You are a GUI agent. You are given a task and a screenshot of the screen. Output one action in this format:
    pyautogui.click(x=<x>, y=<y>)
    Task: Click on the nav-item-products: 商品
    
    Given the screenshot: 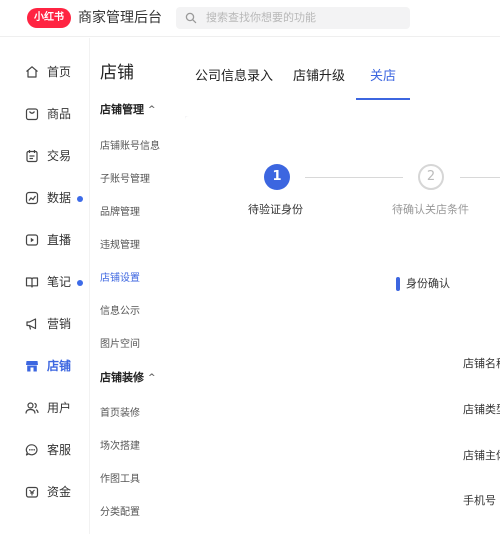 What is the action you would take?
    pyautogui.click(x=44, y=114)
    